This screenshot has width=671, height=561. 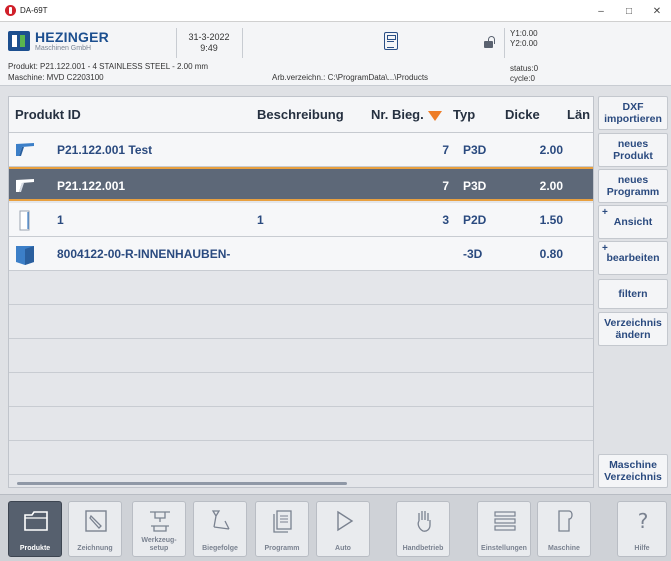 What do you see at coordinates (524, 43) in the screenshot?
I see `y2-readout: Y2:0.00` at bounding box center [524, 43].